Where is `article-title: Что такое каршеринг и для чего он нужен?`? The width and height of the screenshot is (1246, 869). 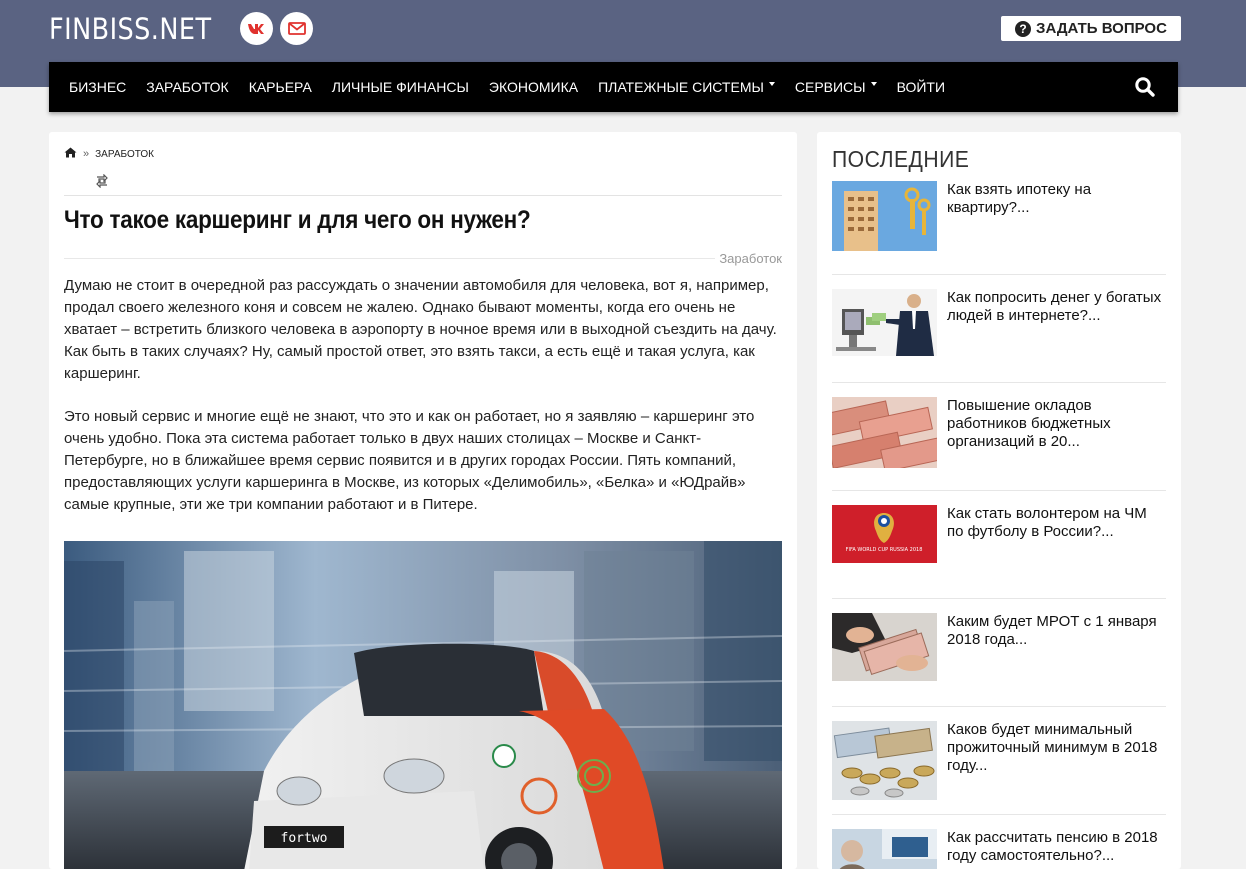
article-title: Что такое каршеринг и для чего он нужен? is located at coordinates (297, 220).